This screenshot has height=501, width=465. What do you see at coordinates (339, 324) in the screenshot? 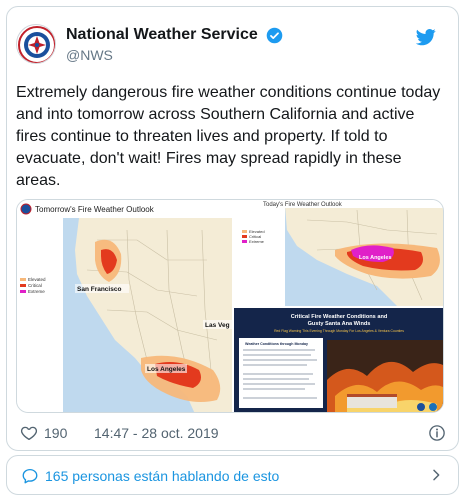
I see `infographic-title-2: Gusty Santa Ana Winds` at bounding box center [339, 324].